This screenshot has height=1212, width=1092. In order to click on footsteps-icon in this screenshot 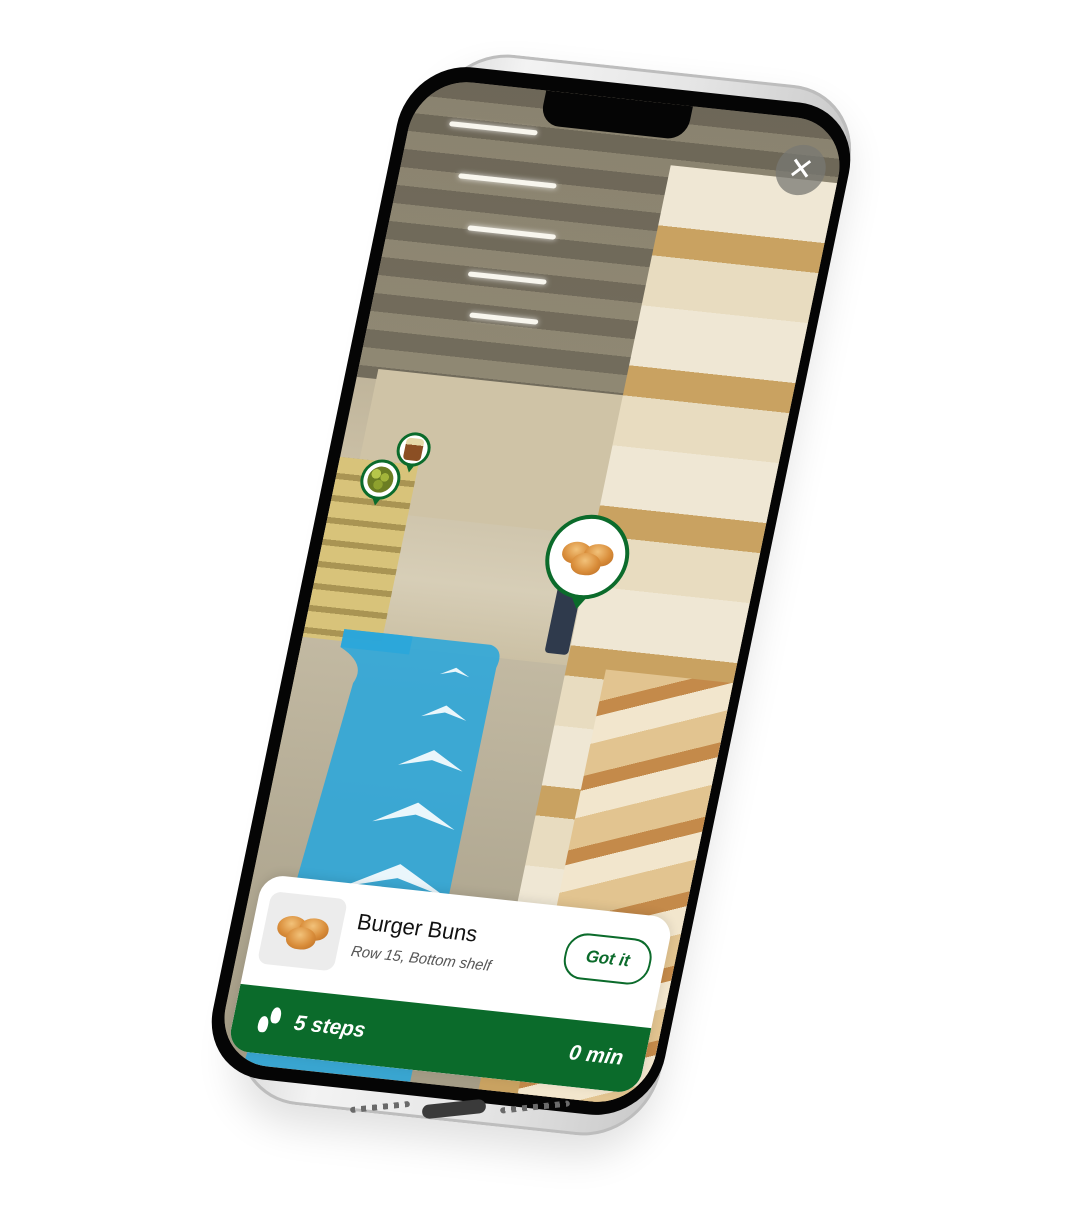, I will do `click(269, 1020)`.